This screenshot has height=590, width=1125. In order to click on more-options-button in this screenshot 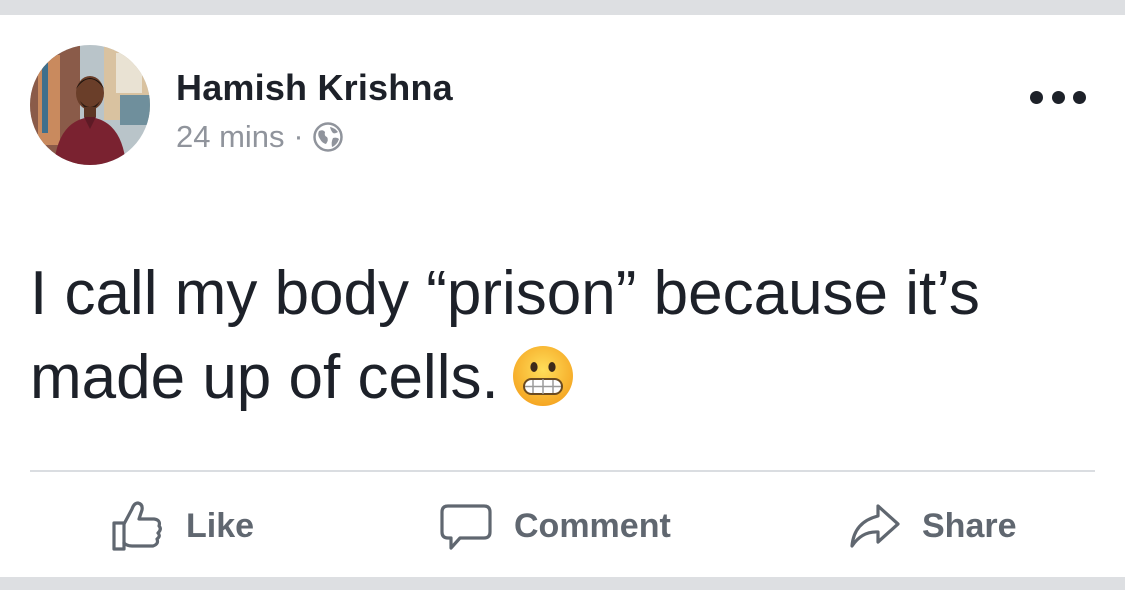, I will do `click(1058, 97)`.